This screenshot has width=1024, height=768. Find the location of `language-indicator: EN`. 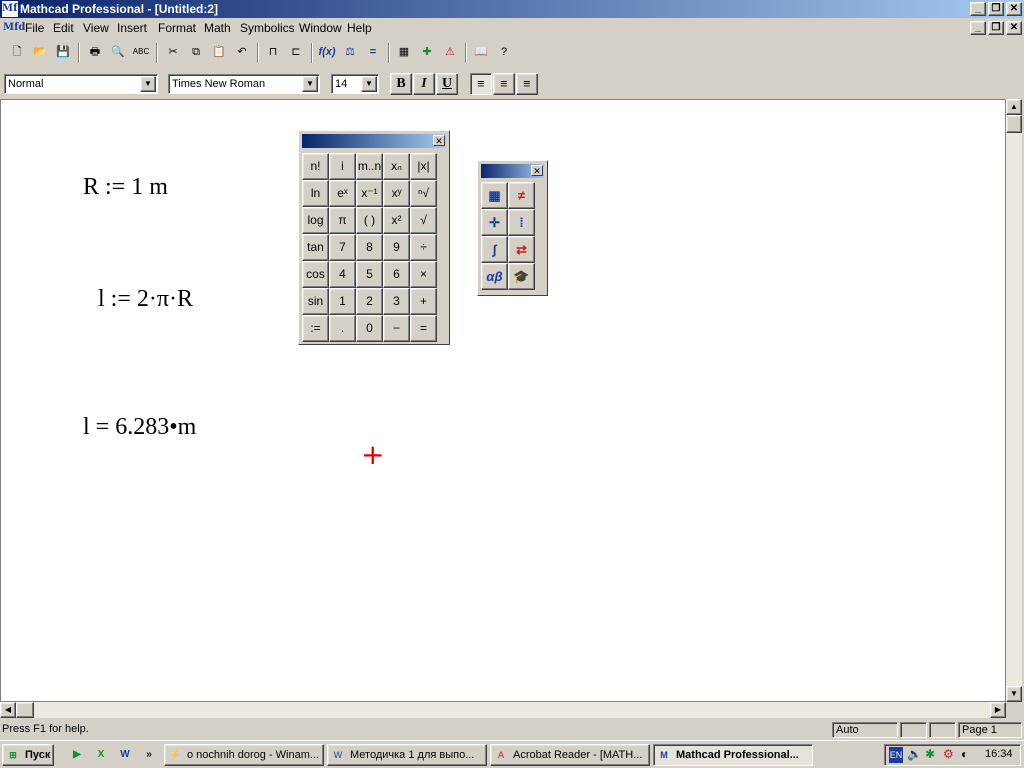

language-indicator: EN is located at coordinates (896, 755).